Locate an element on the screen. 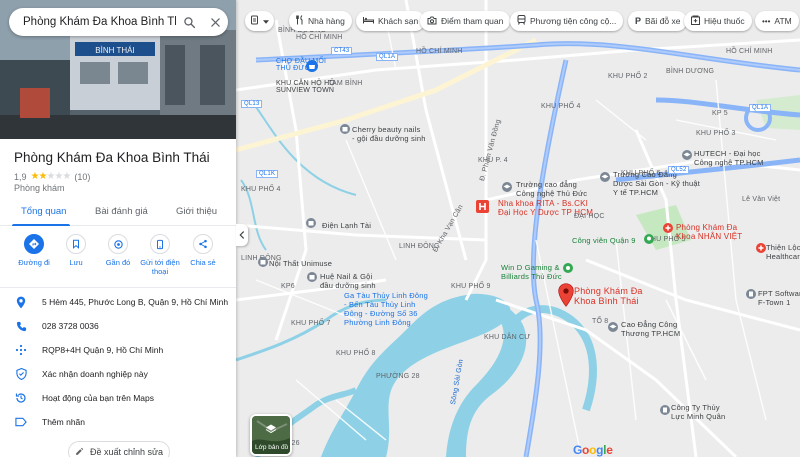 This screenshot has height=457, width=800. phone-icon is located at coordinates (21, 326).